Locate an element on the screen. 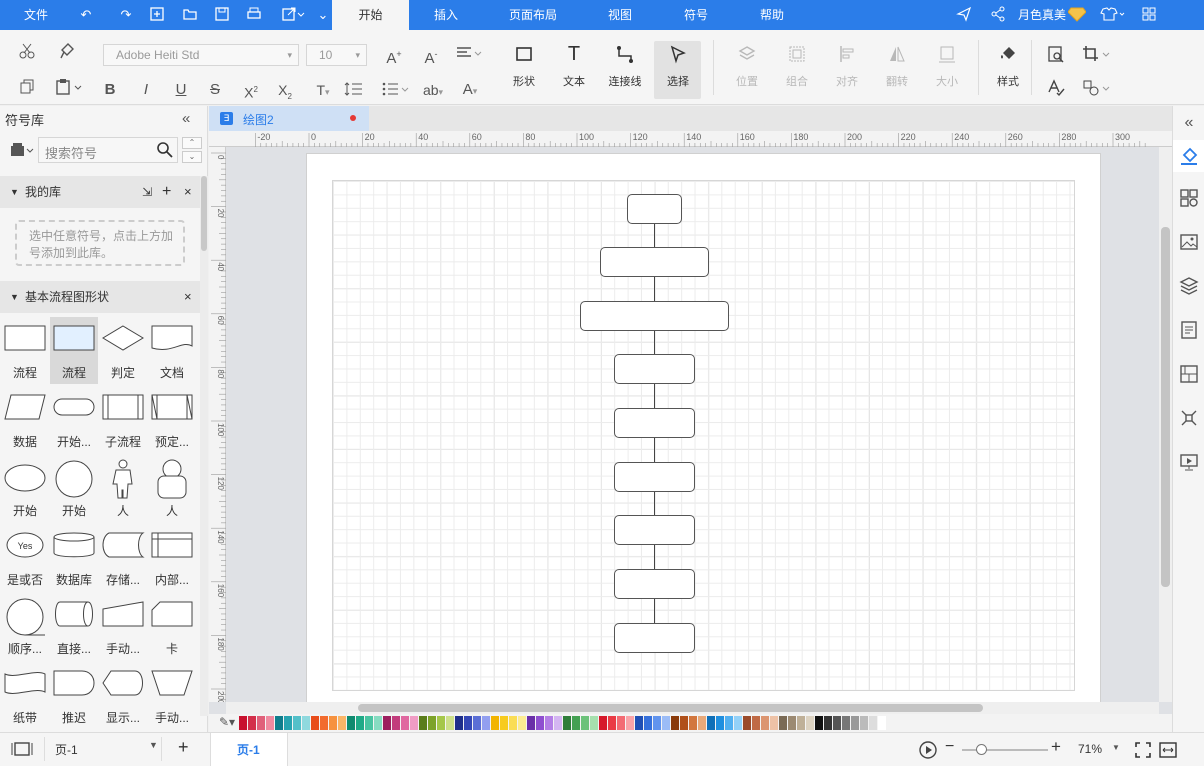  image-panel-icon is located at coordinates (1189, 242).